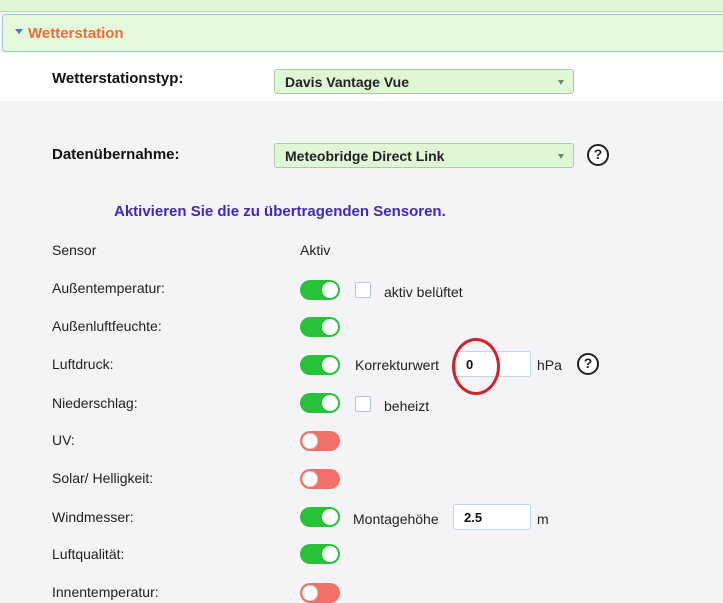 The image size is (723, 603). Describe the element at coordinates (83, 364) in the screenshot. I see `sensor-label-air-pressure: Luftdruck:` at that location.